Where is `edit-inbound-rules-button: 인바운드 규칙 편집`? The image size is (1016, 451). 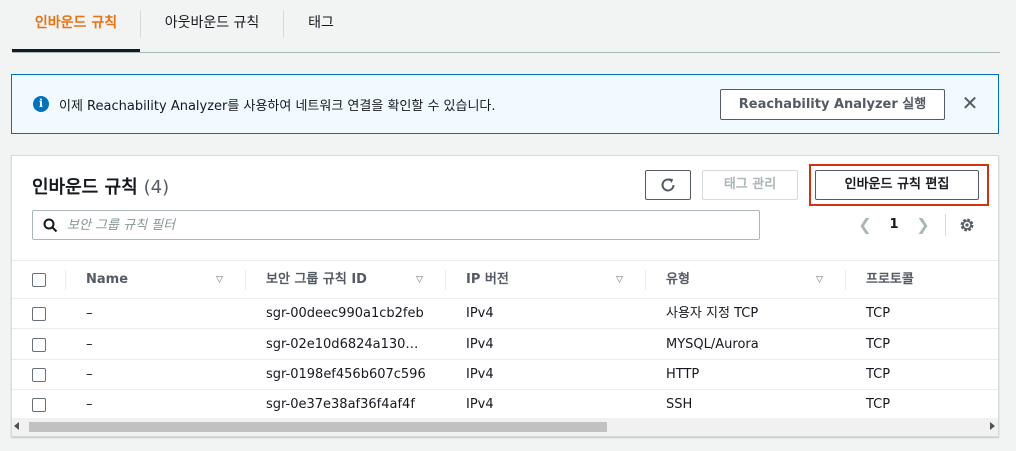 edit-inbound-rules-button: 인바운드 규칙 편집 is located at coordinates (897, 185).